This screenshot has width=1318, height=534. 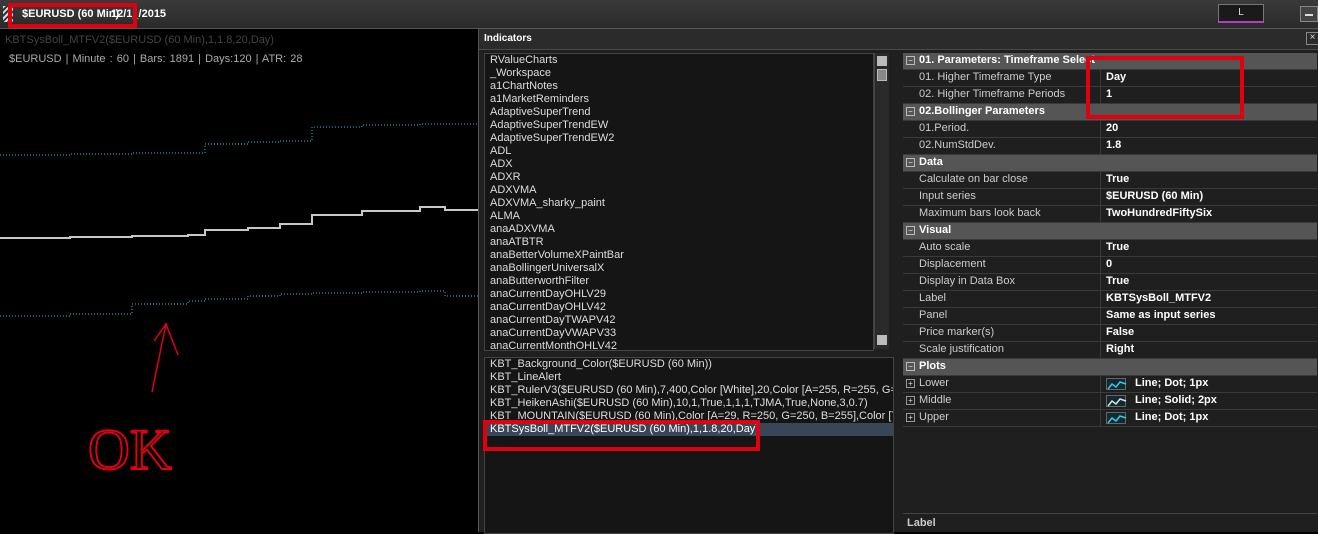 What do you see at coordinates (1312, 38) in the screenshot?
I see `close-icon: ×` at bounding box center [1312, 38].